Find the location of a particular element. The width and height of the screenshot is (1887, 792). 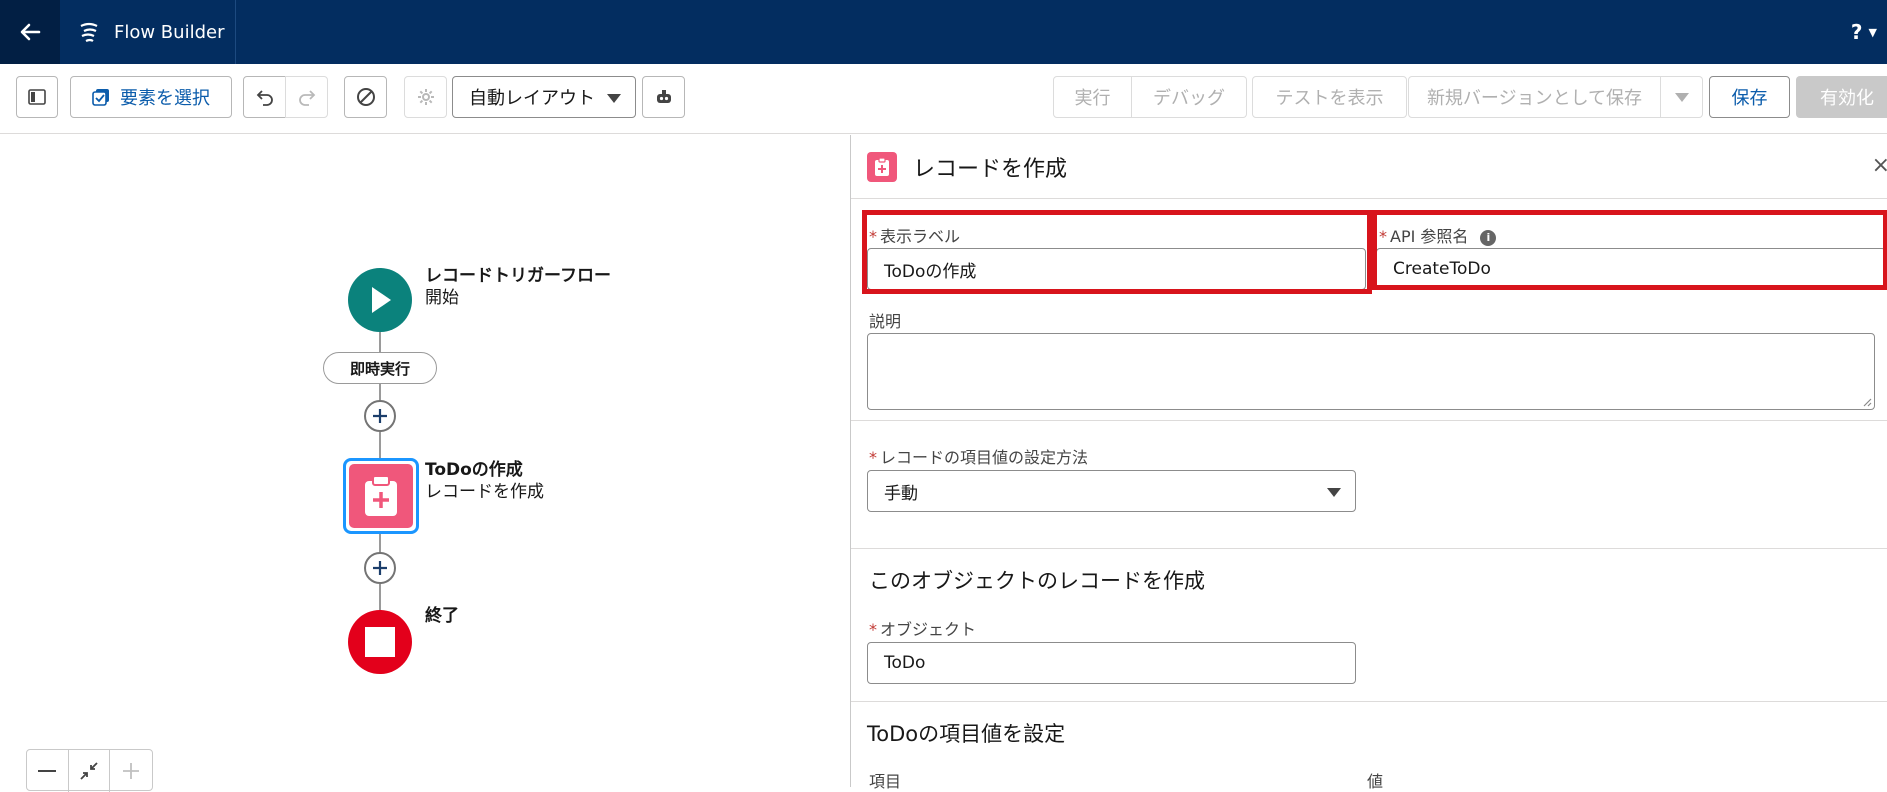

end-node is located at coordinates (380, 642).